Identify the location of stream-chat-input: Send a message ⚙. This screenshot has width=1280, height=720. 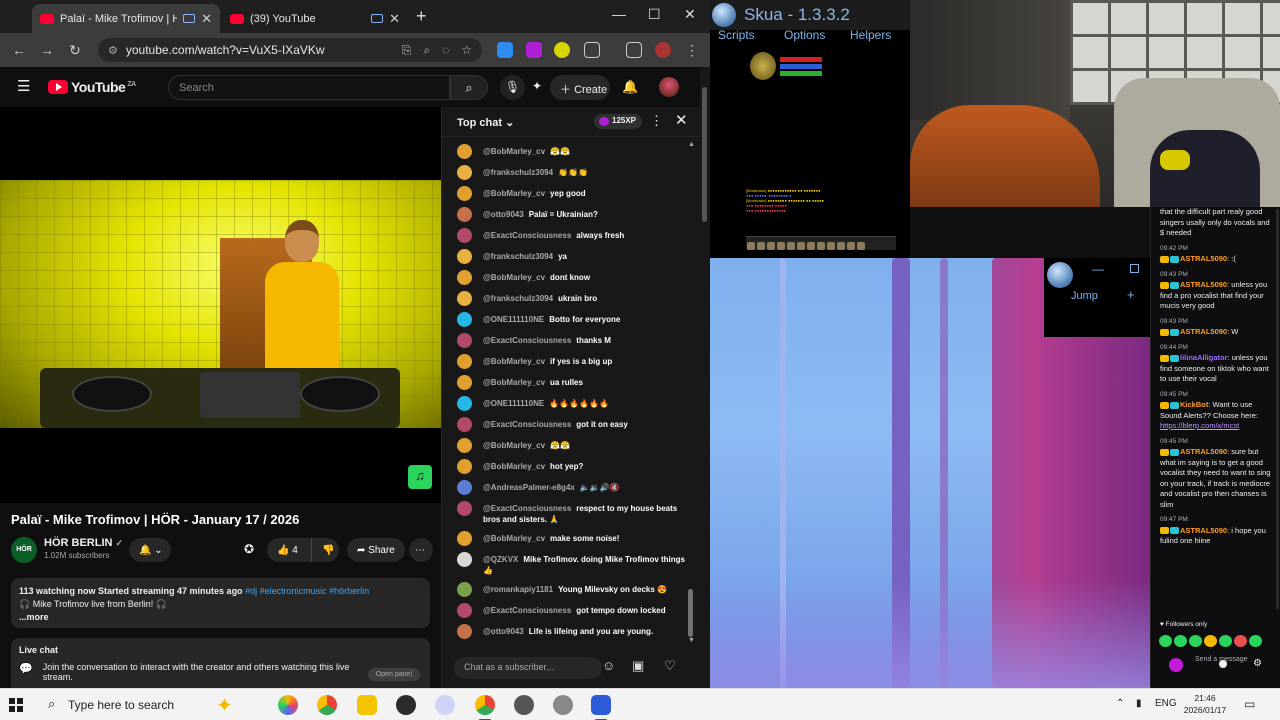
(1219, 666).